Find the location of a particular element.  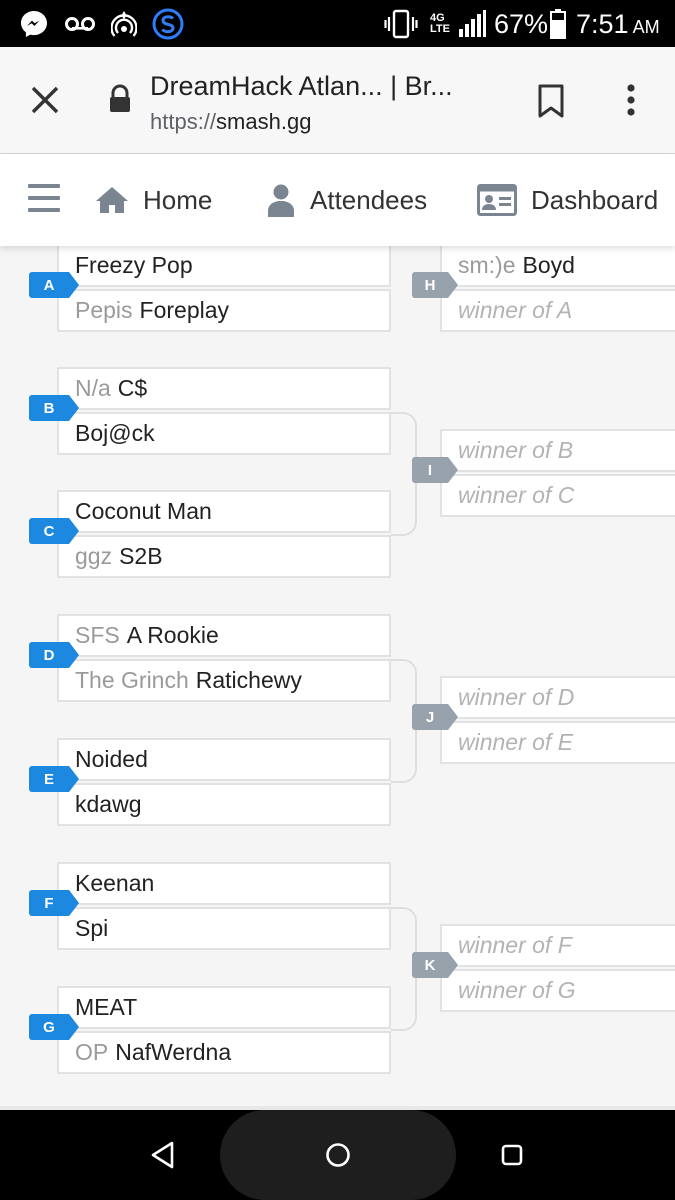

nav-item-label: Home is located at coordinates (178, 199).